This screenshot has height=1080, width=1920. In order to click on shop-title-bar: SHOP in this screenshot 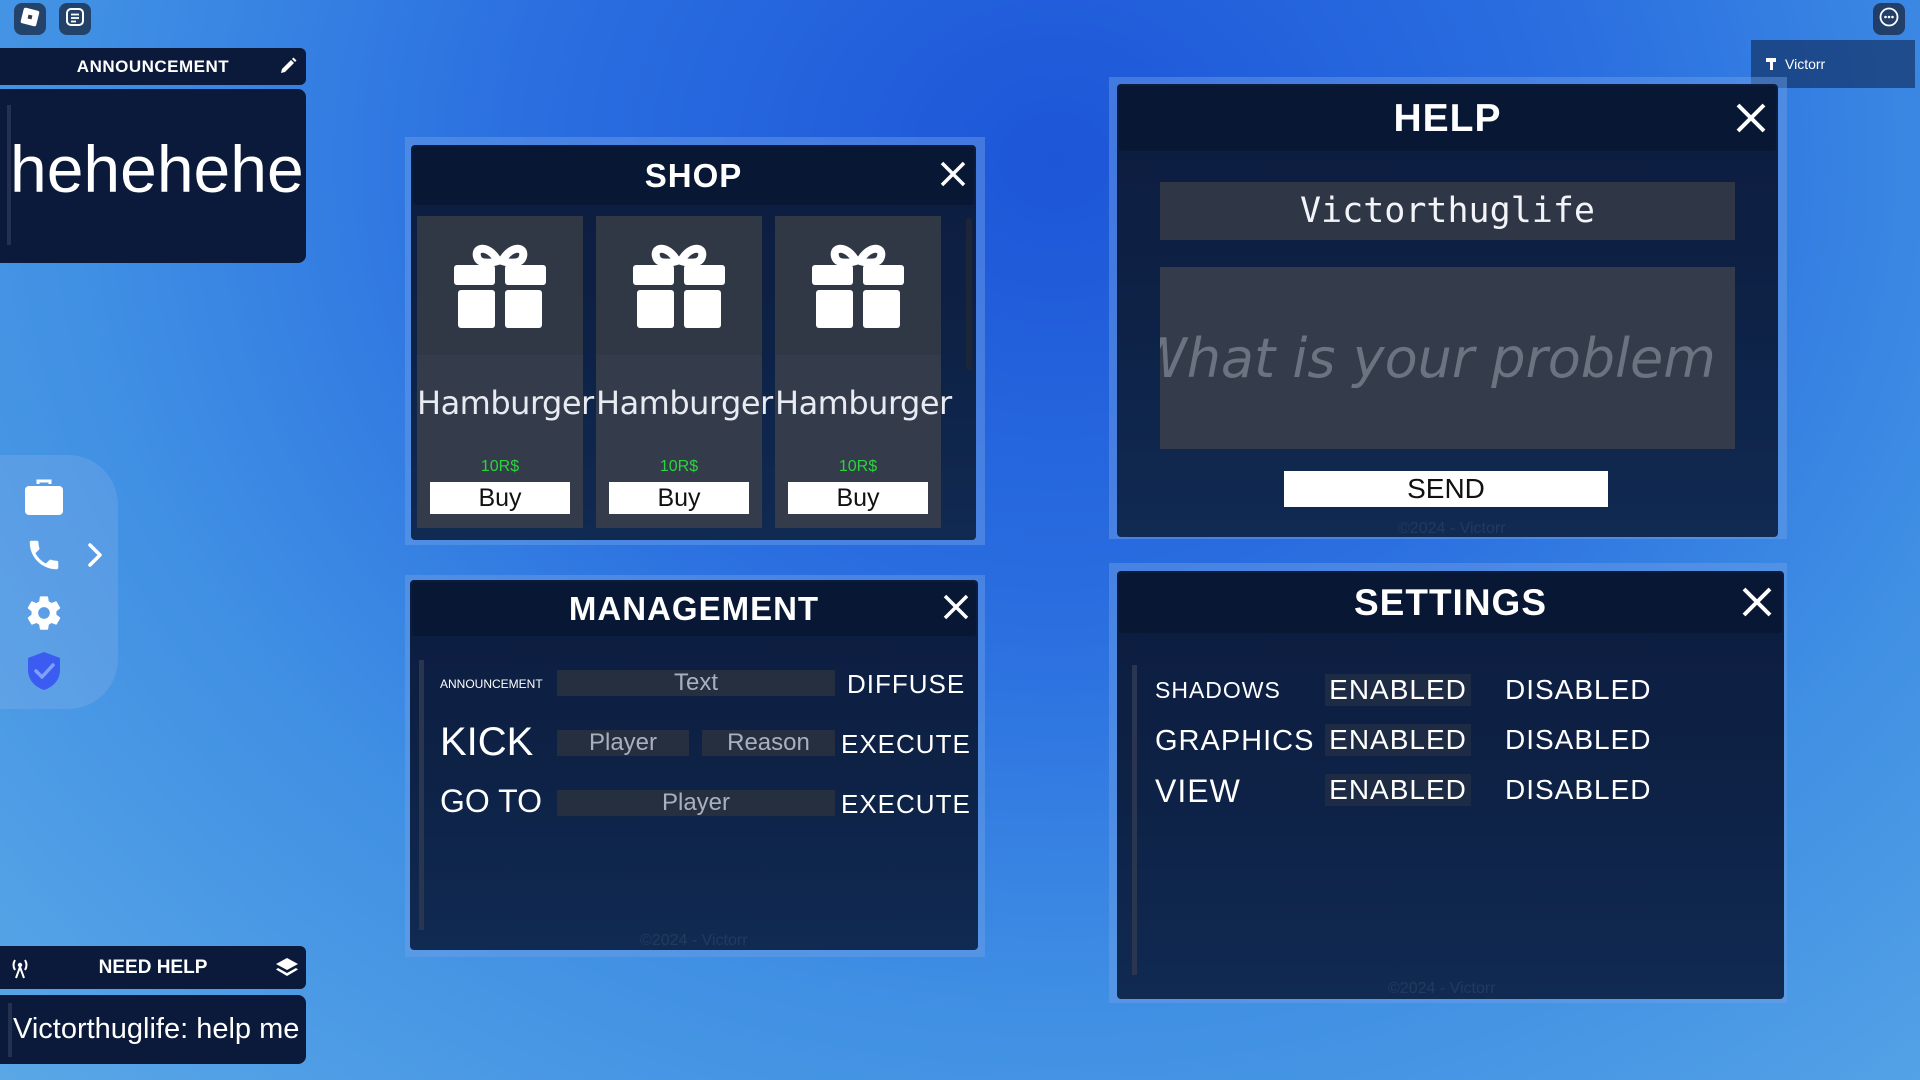, I will do `click(693, 176)`.